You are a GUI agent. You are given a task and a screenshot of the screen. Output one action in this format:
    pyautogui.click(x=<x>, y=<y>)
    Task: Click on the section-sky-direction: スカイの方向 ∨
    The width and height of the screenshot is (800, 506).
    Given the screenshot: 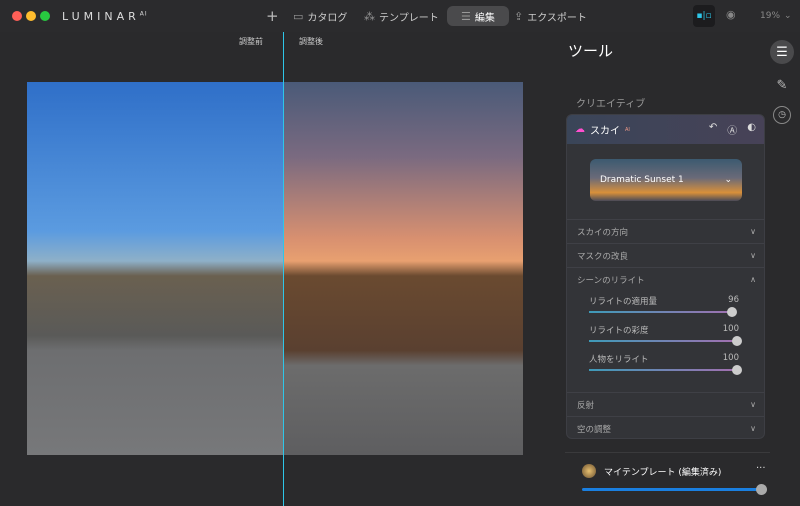 What is the action you would take?
    pyautogui.click(x=665, y=231)
    